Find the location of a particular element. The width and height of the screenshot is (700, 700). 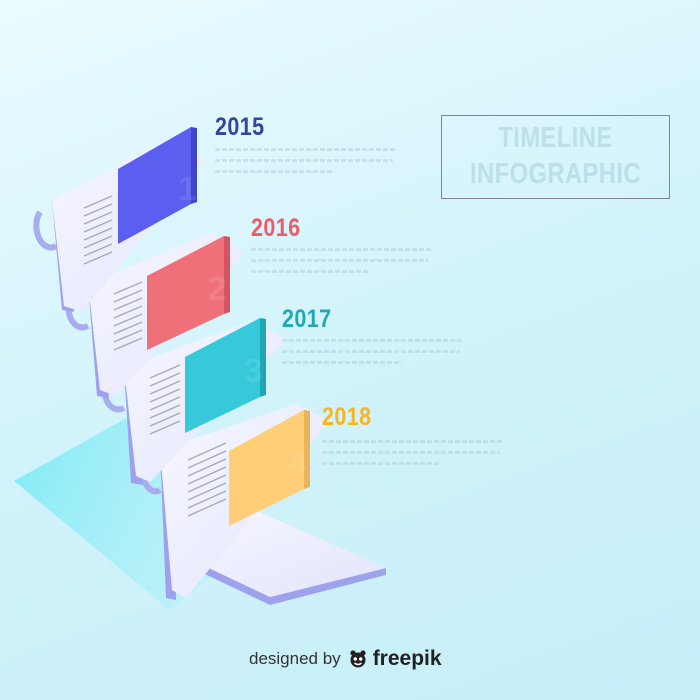

year-label-2018: 2018 is located at coordinates (347, 417).